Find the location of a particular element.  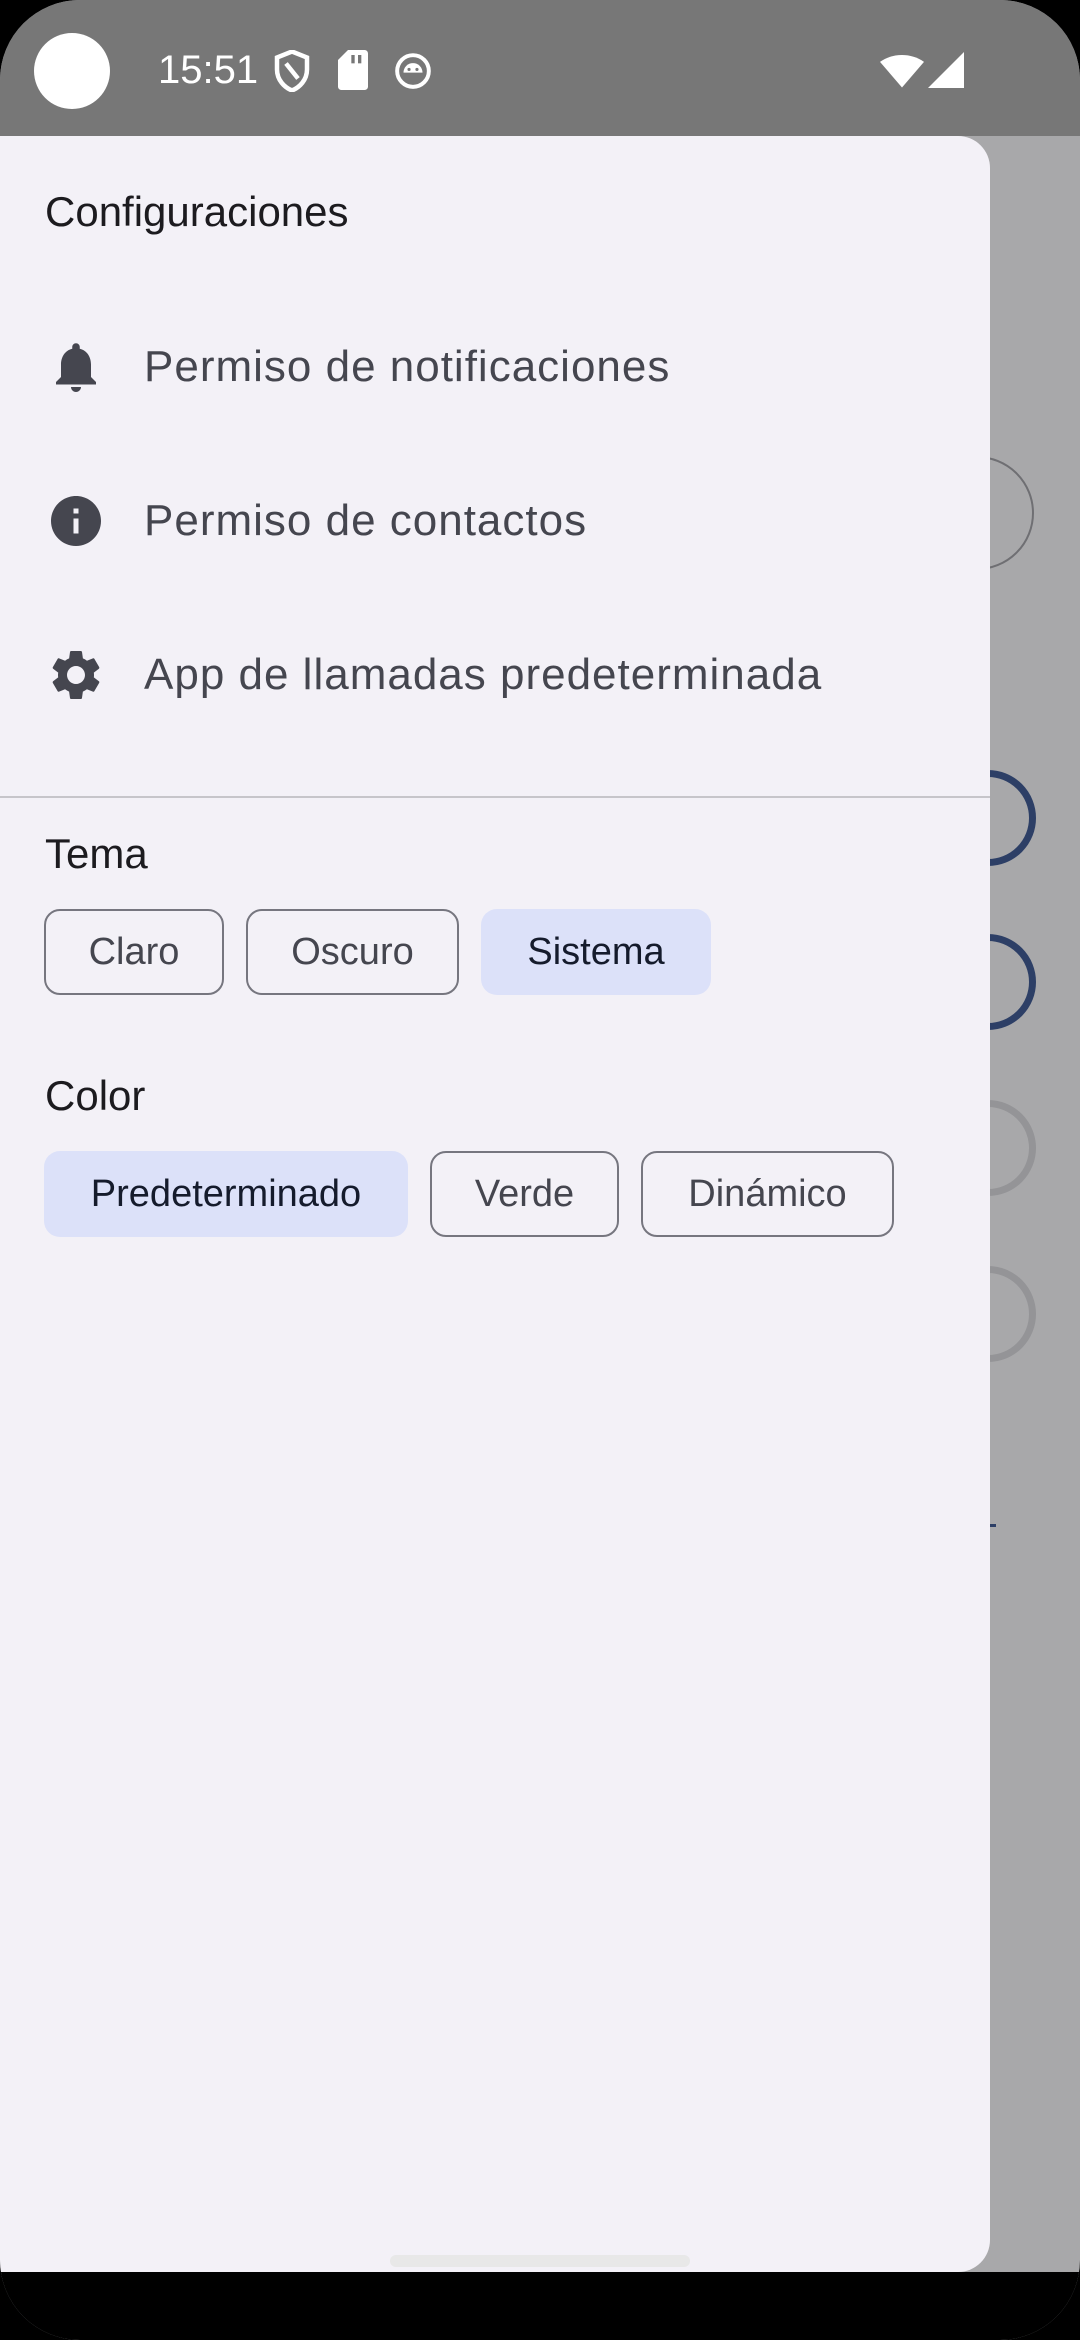

gear-icon is located at coordinates (76, 675).